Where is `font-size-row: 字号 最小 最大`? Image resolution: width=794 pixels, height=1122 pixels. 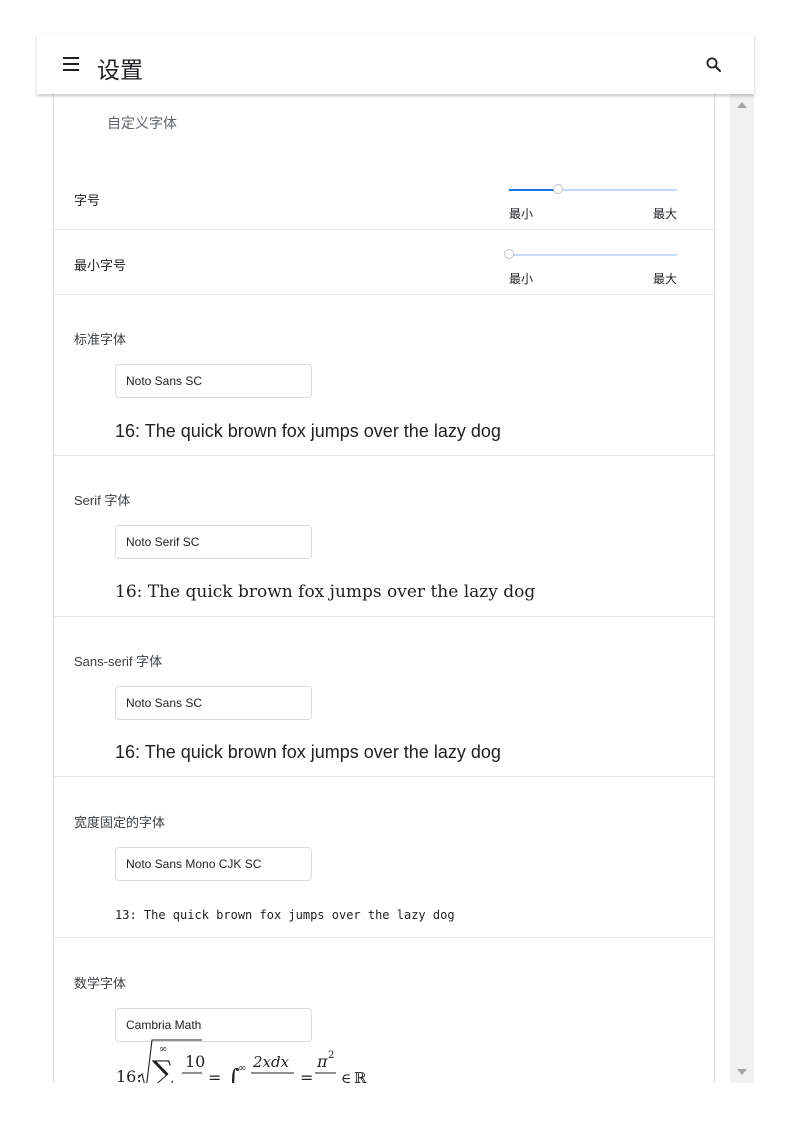 font-size-row: 字号 最小 最大 is located at coordinates (384, 196).